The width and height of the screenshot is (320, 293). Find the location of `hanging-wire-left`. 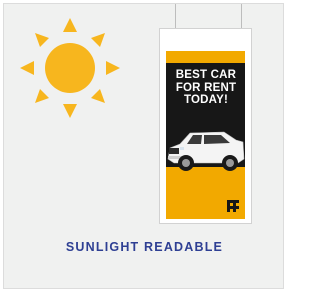

hanging-wire-left is located at coordinates (175, 17).